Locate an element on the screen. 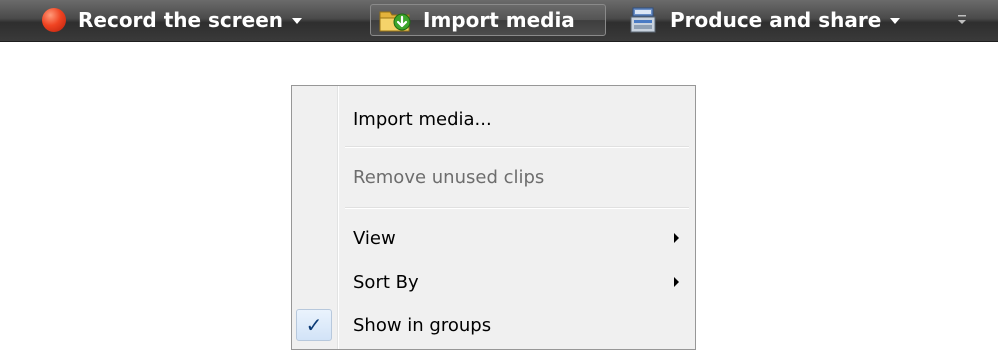 This screenshot has width=998, height=350. record-screen-button: Record the screen is located at coordinates (172, 20).